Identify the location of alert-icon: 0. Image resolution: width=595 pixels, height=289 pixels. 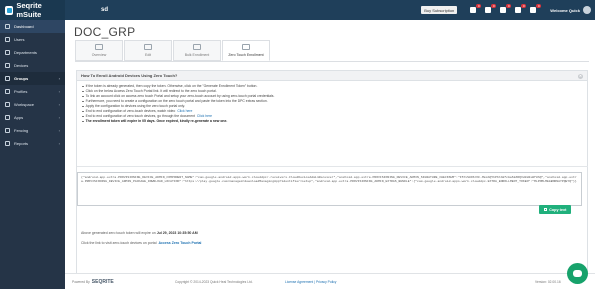
(475, 9).